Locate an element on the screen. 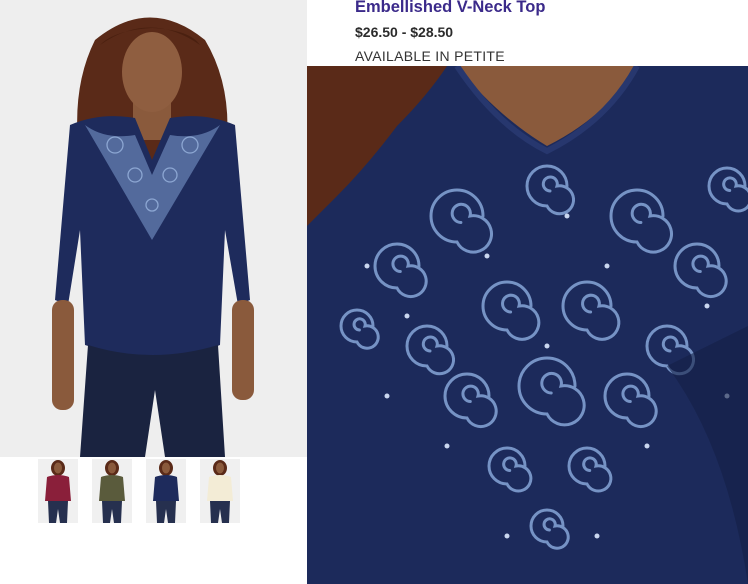 This screenshot has height=584, width=748. product-title: Embellished V-Neck Top is located at coordinates (450, 8).